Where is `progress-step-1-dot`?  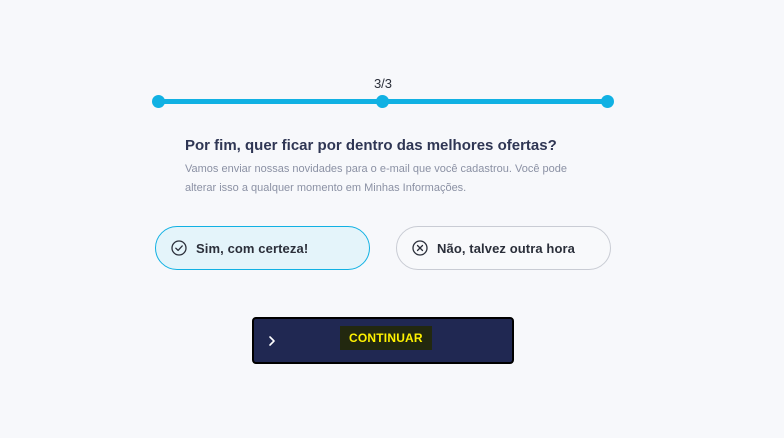
progress-step-1-dot is located at coordinates (158, 101).